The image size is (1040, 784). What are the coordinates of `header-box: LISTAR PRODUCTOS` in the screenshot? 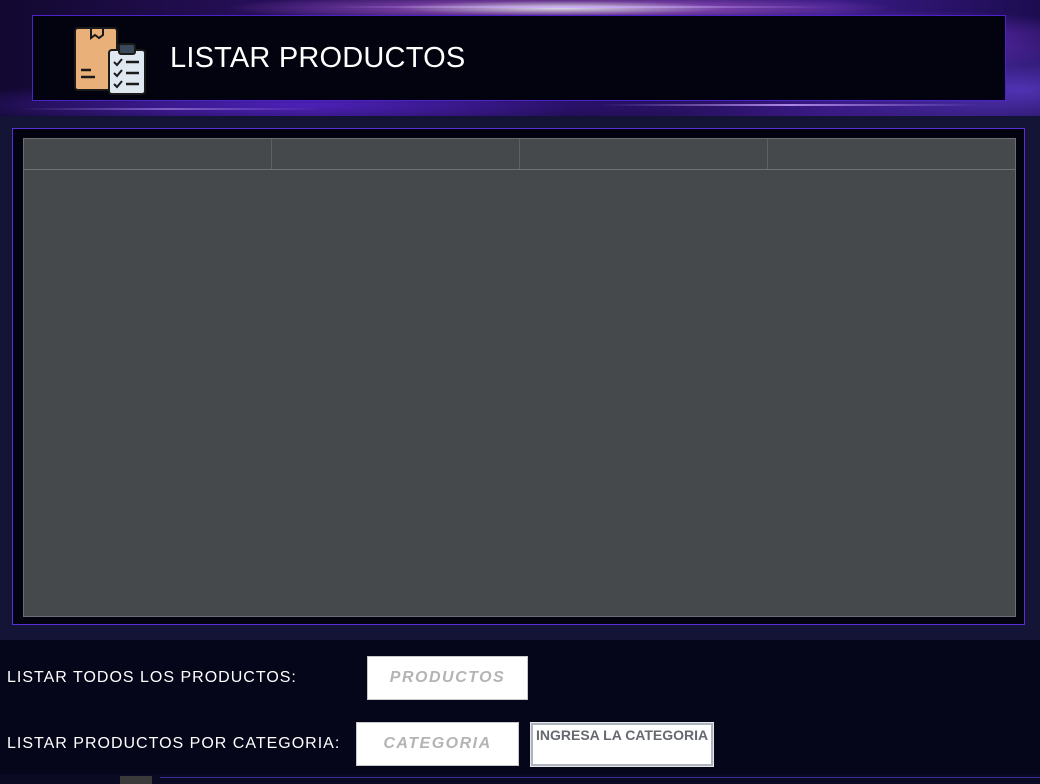 It's located at (519, 58).